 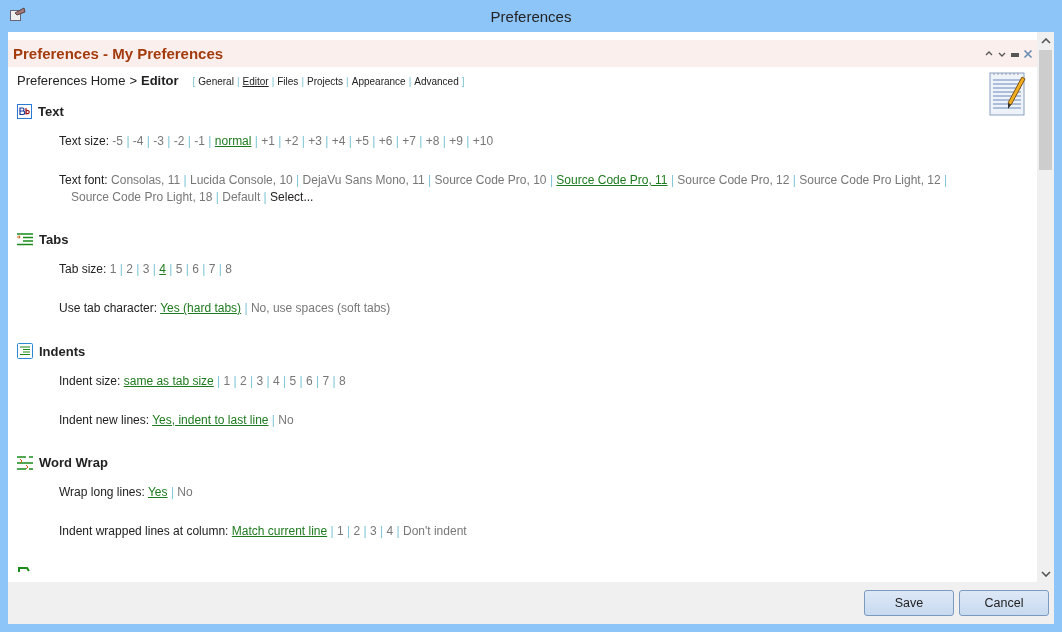 What do you see at coordinates (1045, 110) in the screenshot?
I see `scrollbar-thumb` at bounding box center [1045, 110].